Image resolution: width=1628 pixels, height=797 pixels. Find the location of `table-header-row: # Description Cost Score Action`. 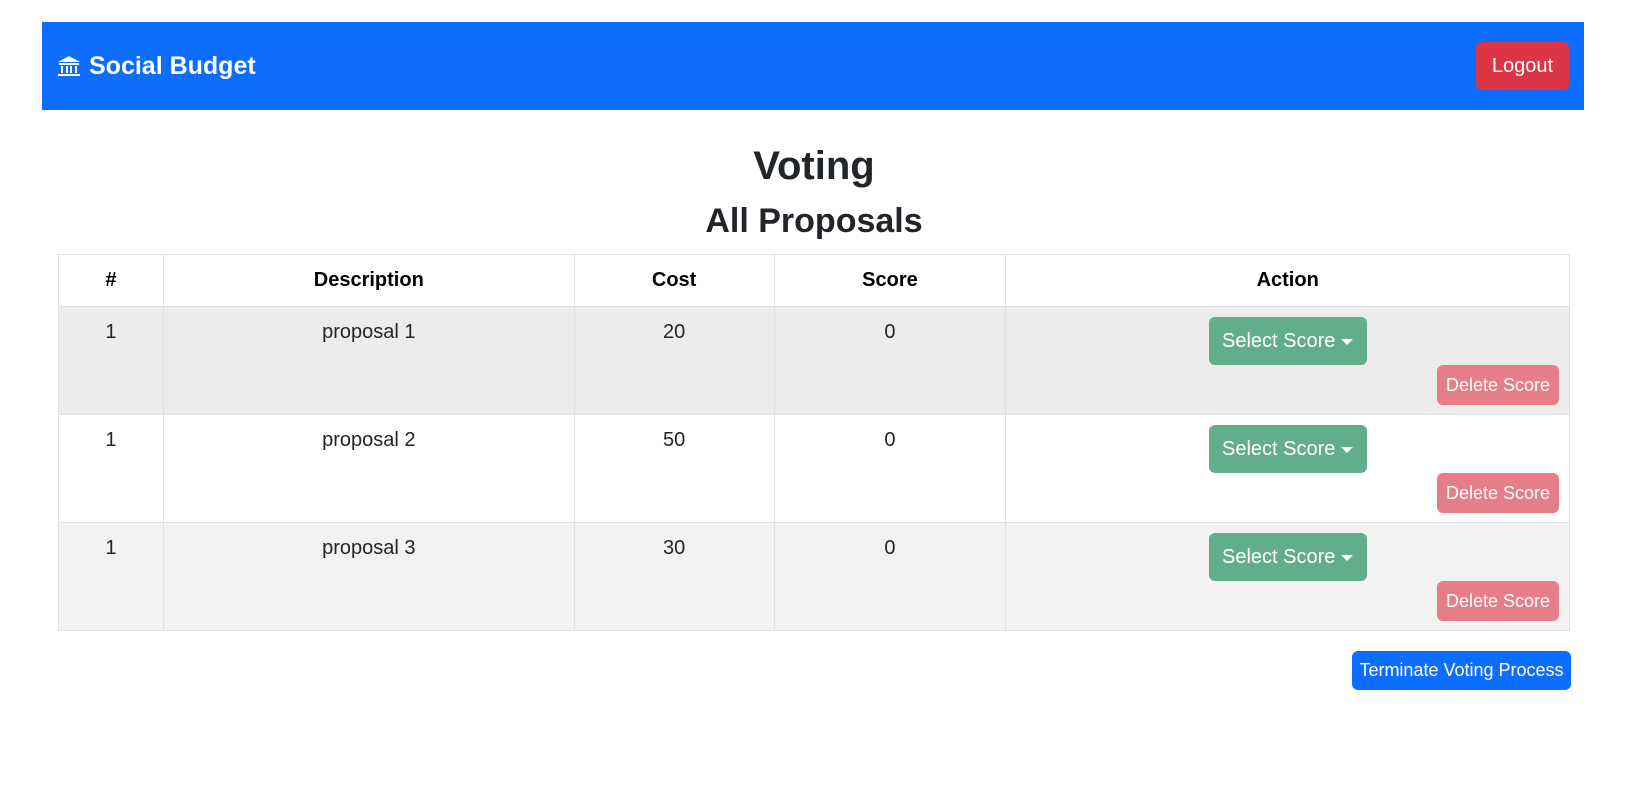

table-header-row: # Description Cost Score Action is located at coordinates (814, 280).